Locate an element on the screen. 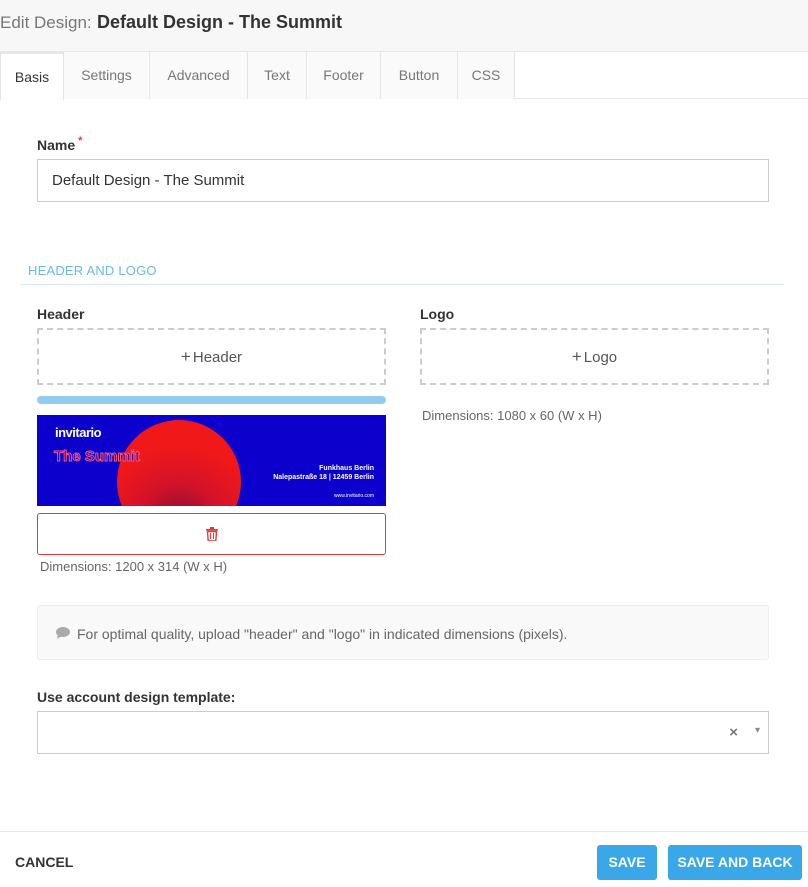 This screenshot has width=808, height=887. tab-basis: Basis is located at coordinates (32, 76).